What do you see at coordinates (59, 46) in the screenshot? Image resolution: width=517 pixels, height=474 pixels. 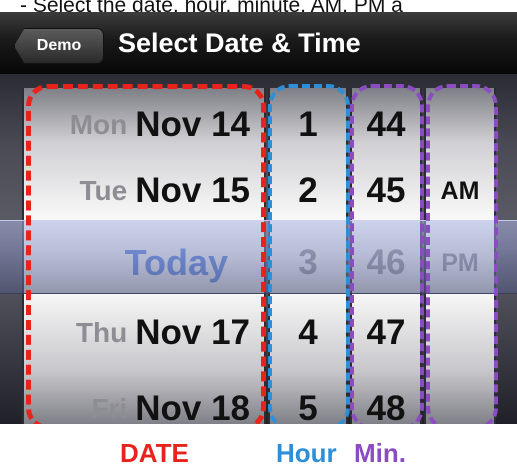 I see `back-button: Demo` at bounding box center [59, 46].